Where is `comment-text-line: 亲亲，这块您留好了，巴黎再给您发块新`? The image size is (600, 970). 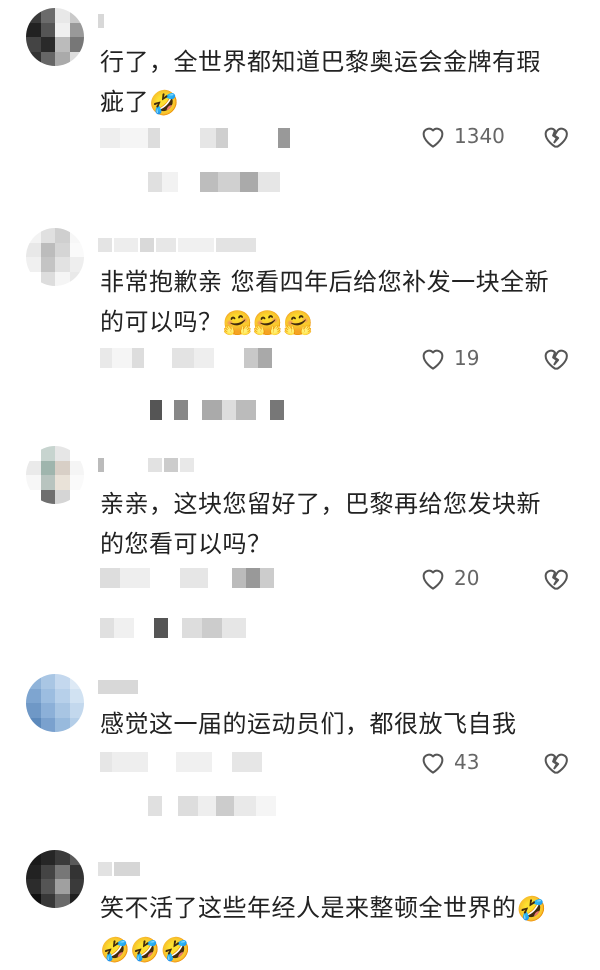 comment-text-line: 亲亲，这块您留好了，巴黎再给您发块新 is located at coordinates (320, 504).